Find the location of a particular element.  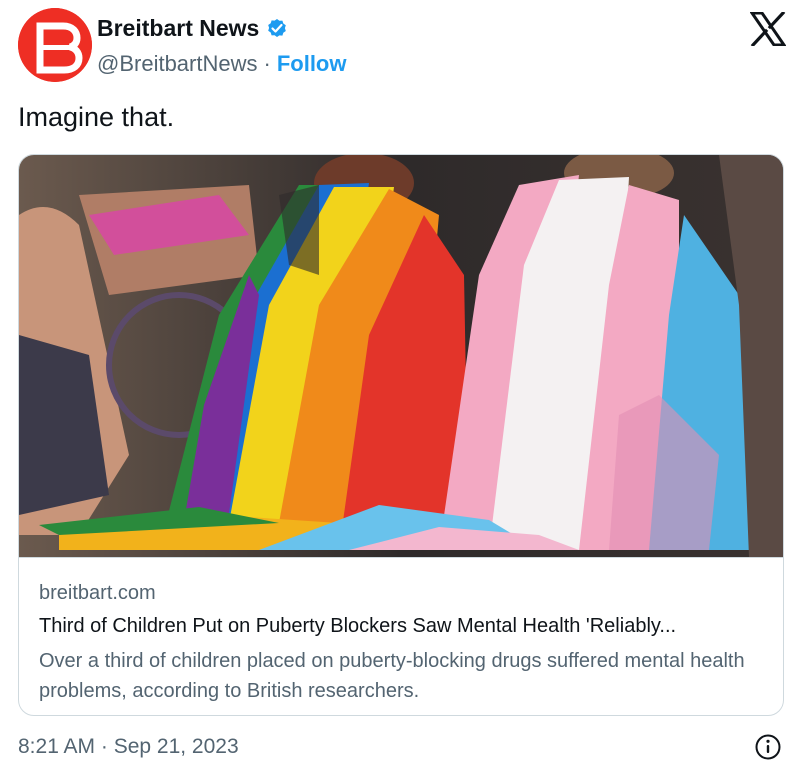

info-icon is located at coordinates (768, 747).